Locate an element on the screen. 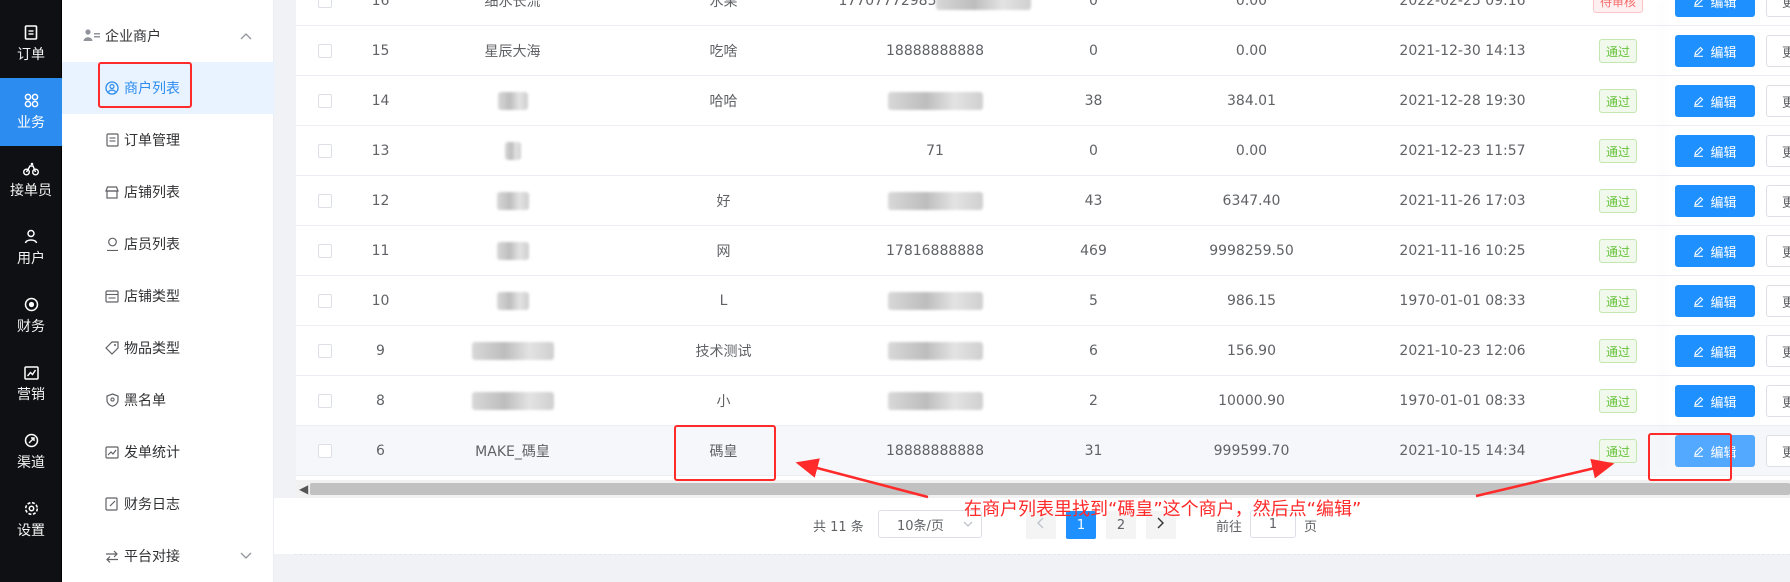 The height and width of the screenshot is (582, 1790). submenu-item-label: 商户列表 is located at coordinates (152, 89).